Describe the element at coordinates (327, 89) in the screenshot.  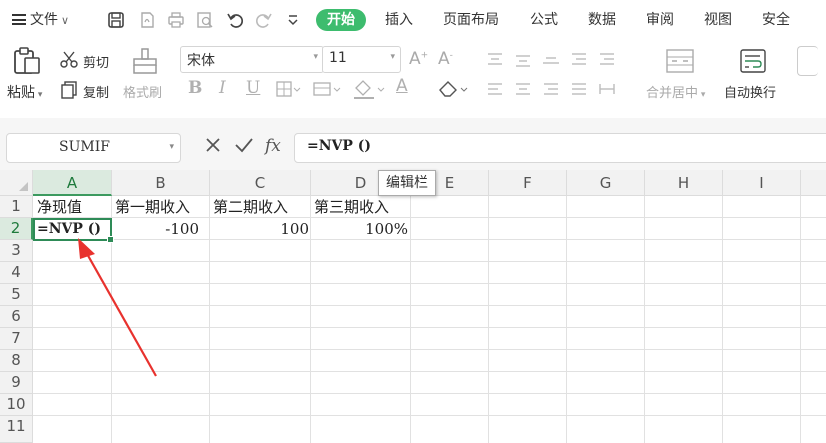
I see `cell-style-icon` at that location.